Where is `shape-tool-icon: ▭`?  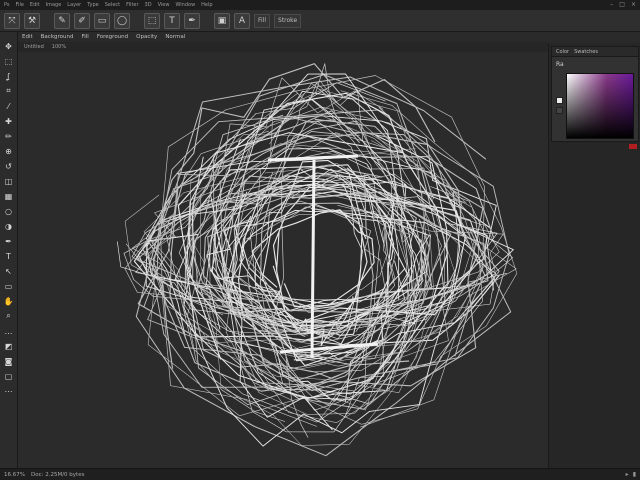
shape-tool-icon: ▭ is located at coordinates (9, 286).